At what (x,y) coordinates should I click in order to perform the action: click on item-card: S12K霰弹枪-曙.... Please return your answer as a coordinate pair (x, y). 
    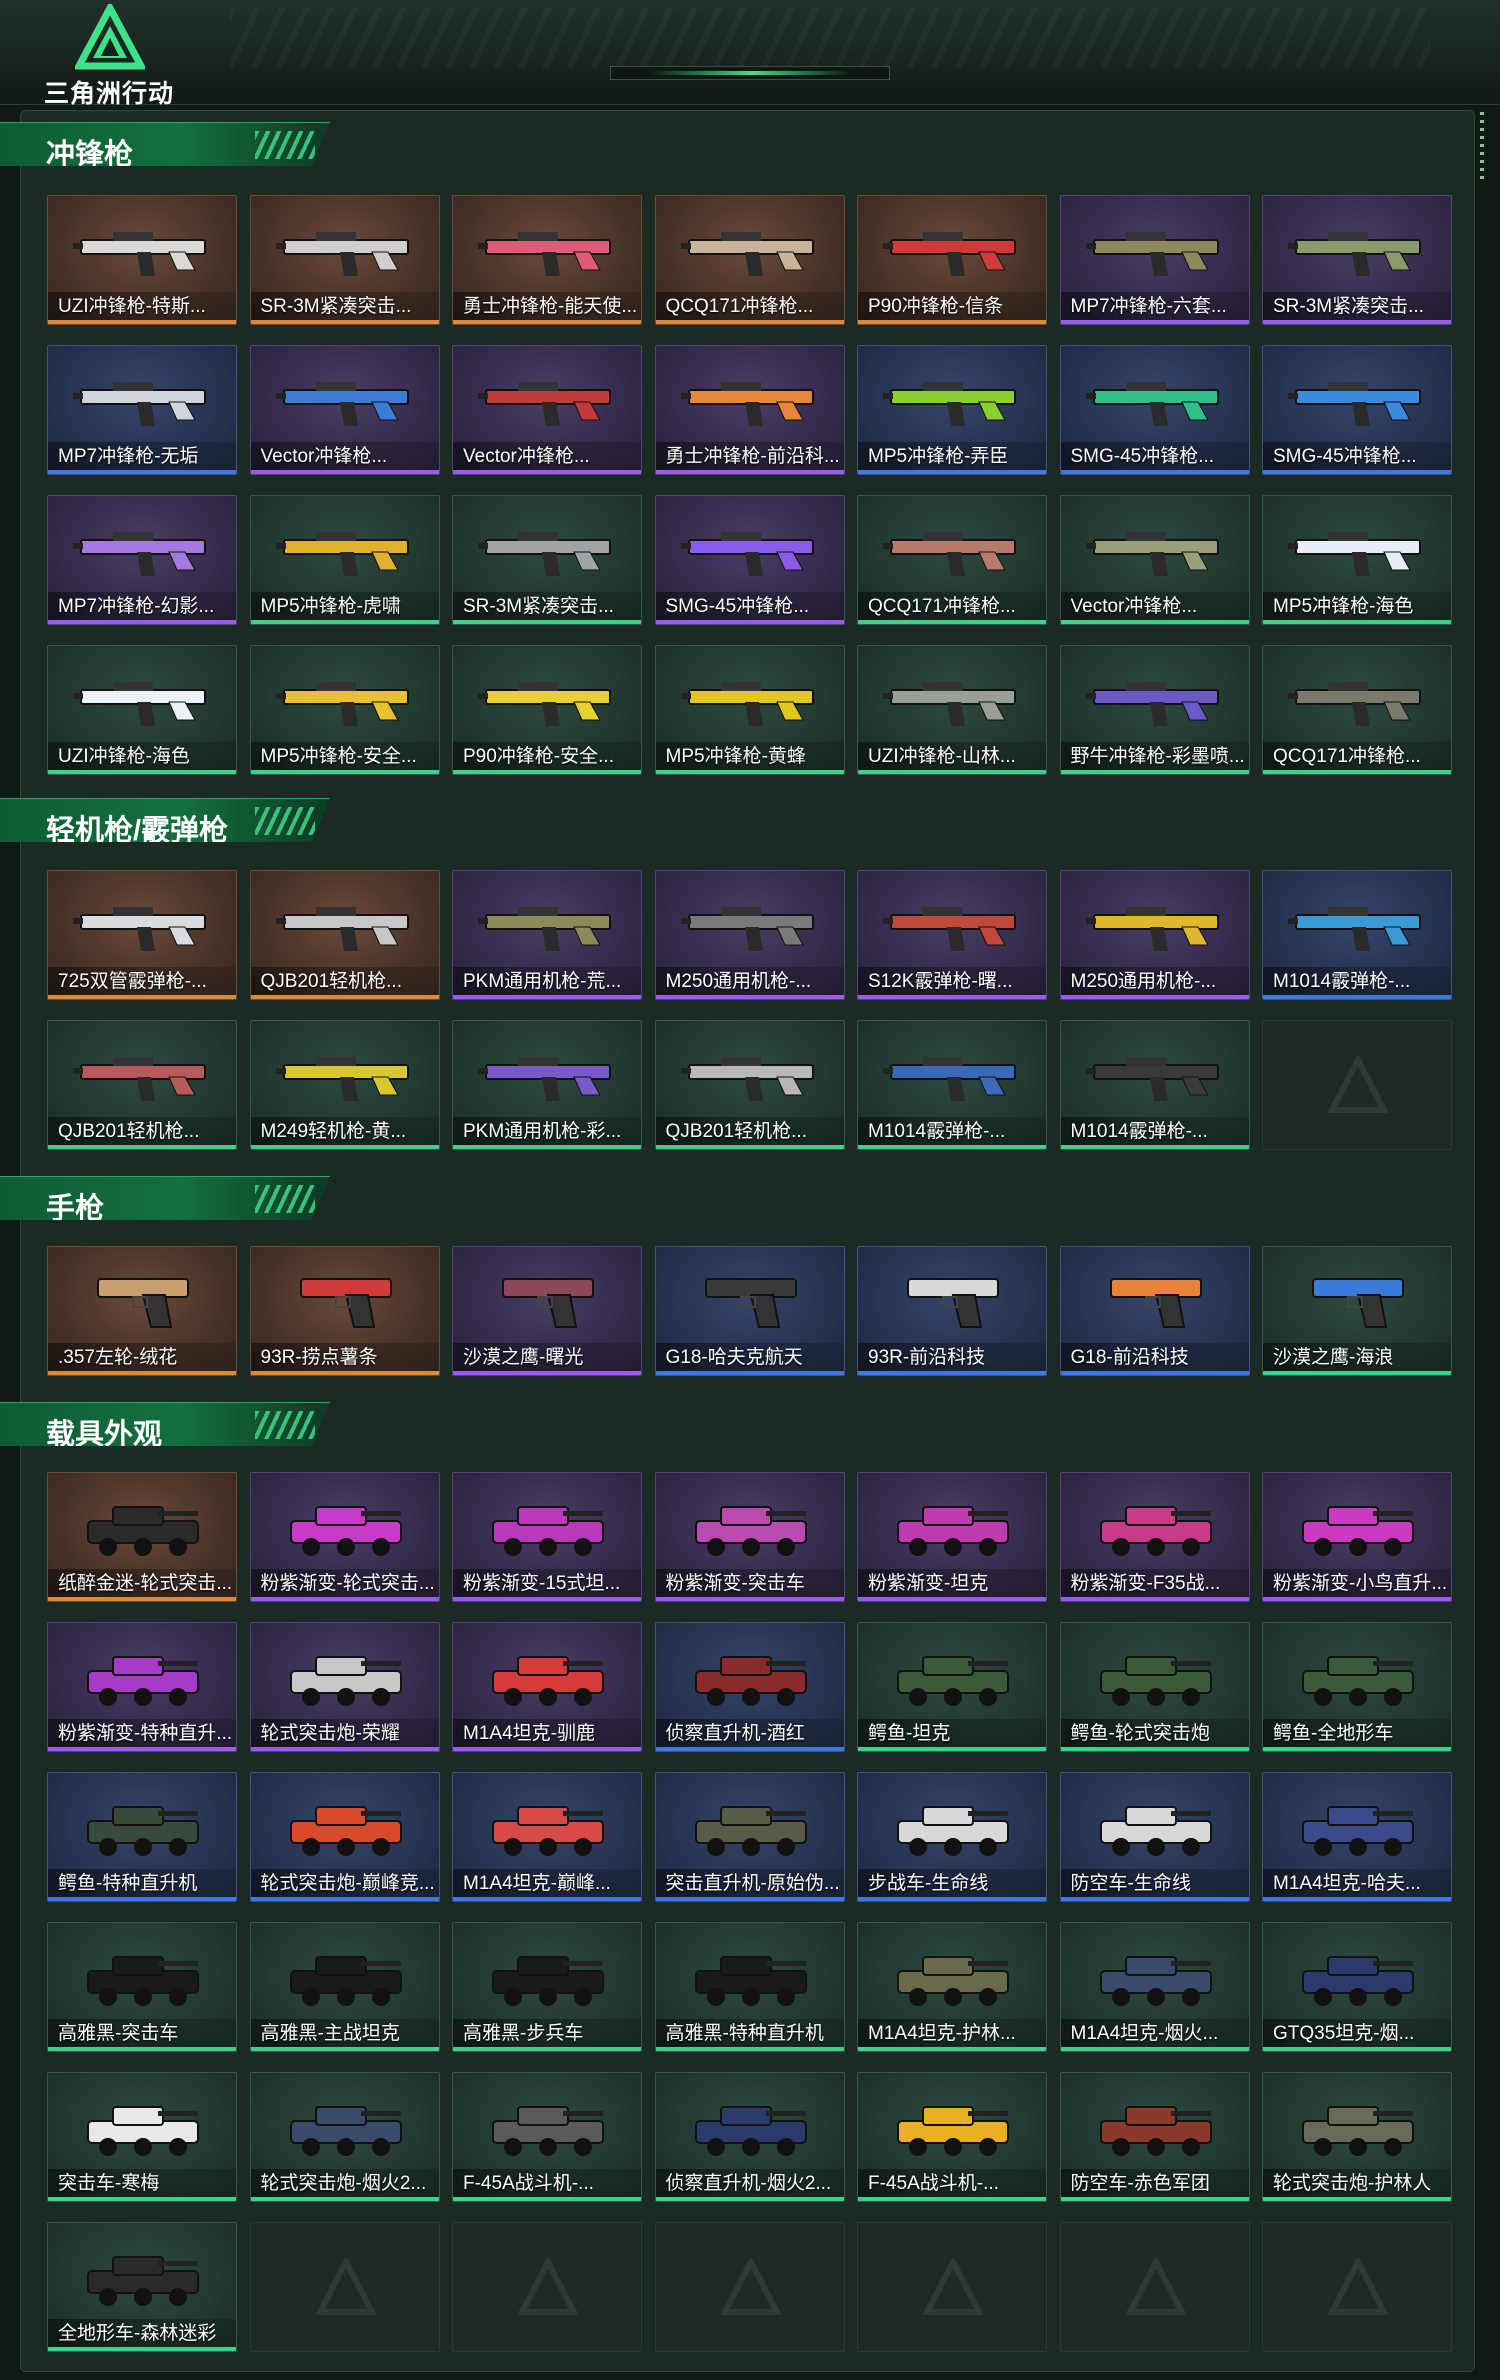
    Looking at the image, I should click on (952, 935).